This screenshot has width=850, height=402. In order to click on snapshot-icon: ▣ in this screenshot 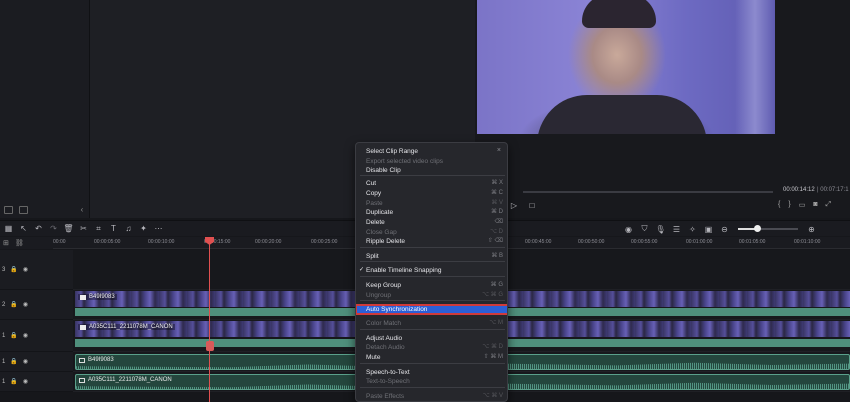, I will do `click(708, 229)`.